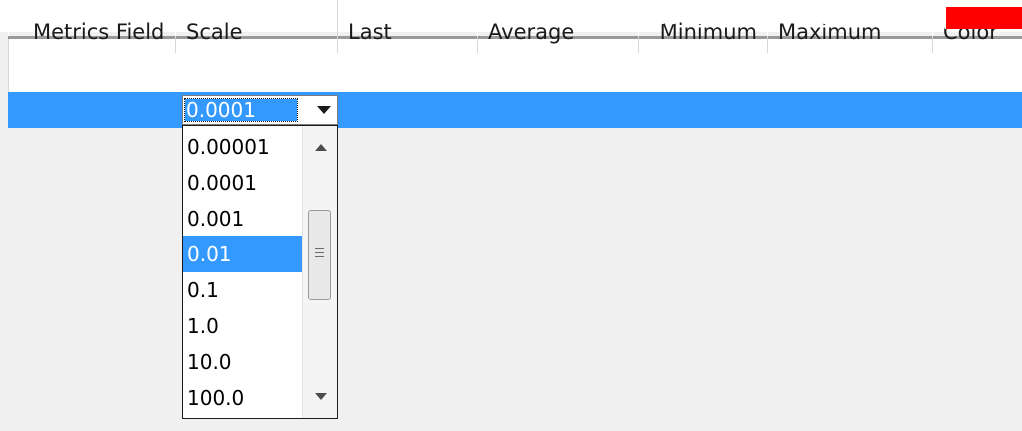 Image resolution: width=1022 pixels, height=431 pixels. Describe the element at coordinates (515, 110) in the screenshot. I see `table-row` at that location.